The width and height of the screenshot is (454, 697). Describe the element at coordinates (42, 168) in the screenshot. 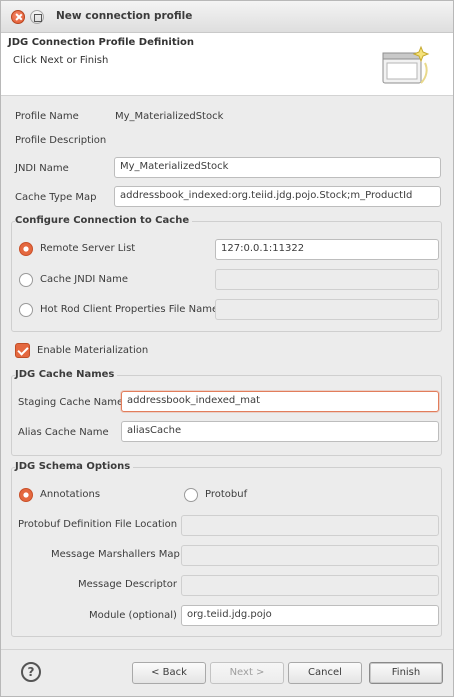

I see `jndi-name-label: JNDI Name` at that location.